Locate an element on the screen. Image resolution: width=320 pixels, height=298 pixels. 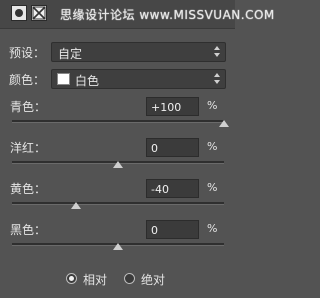
yellow-slider-thumb is located at coordinates (75, 205).